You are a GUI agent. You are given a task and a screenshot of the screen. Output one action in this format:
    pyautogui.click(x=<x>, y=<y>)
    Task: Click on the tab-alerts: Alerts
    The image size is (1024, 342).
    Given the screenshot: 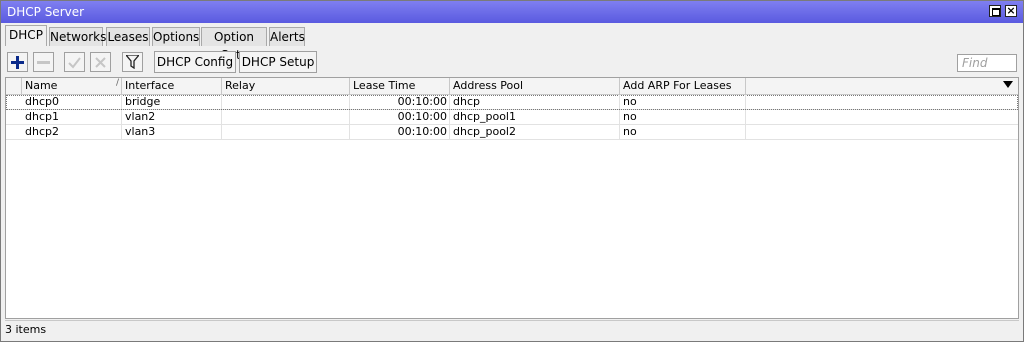 What is the action you would take?
    pyautogui.click(x=287, y=36)
    